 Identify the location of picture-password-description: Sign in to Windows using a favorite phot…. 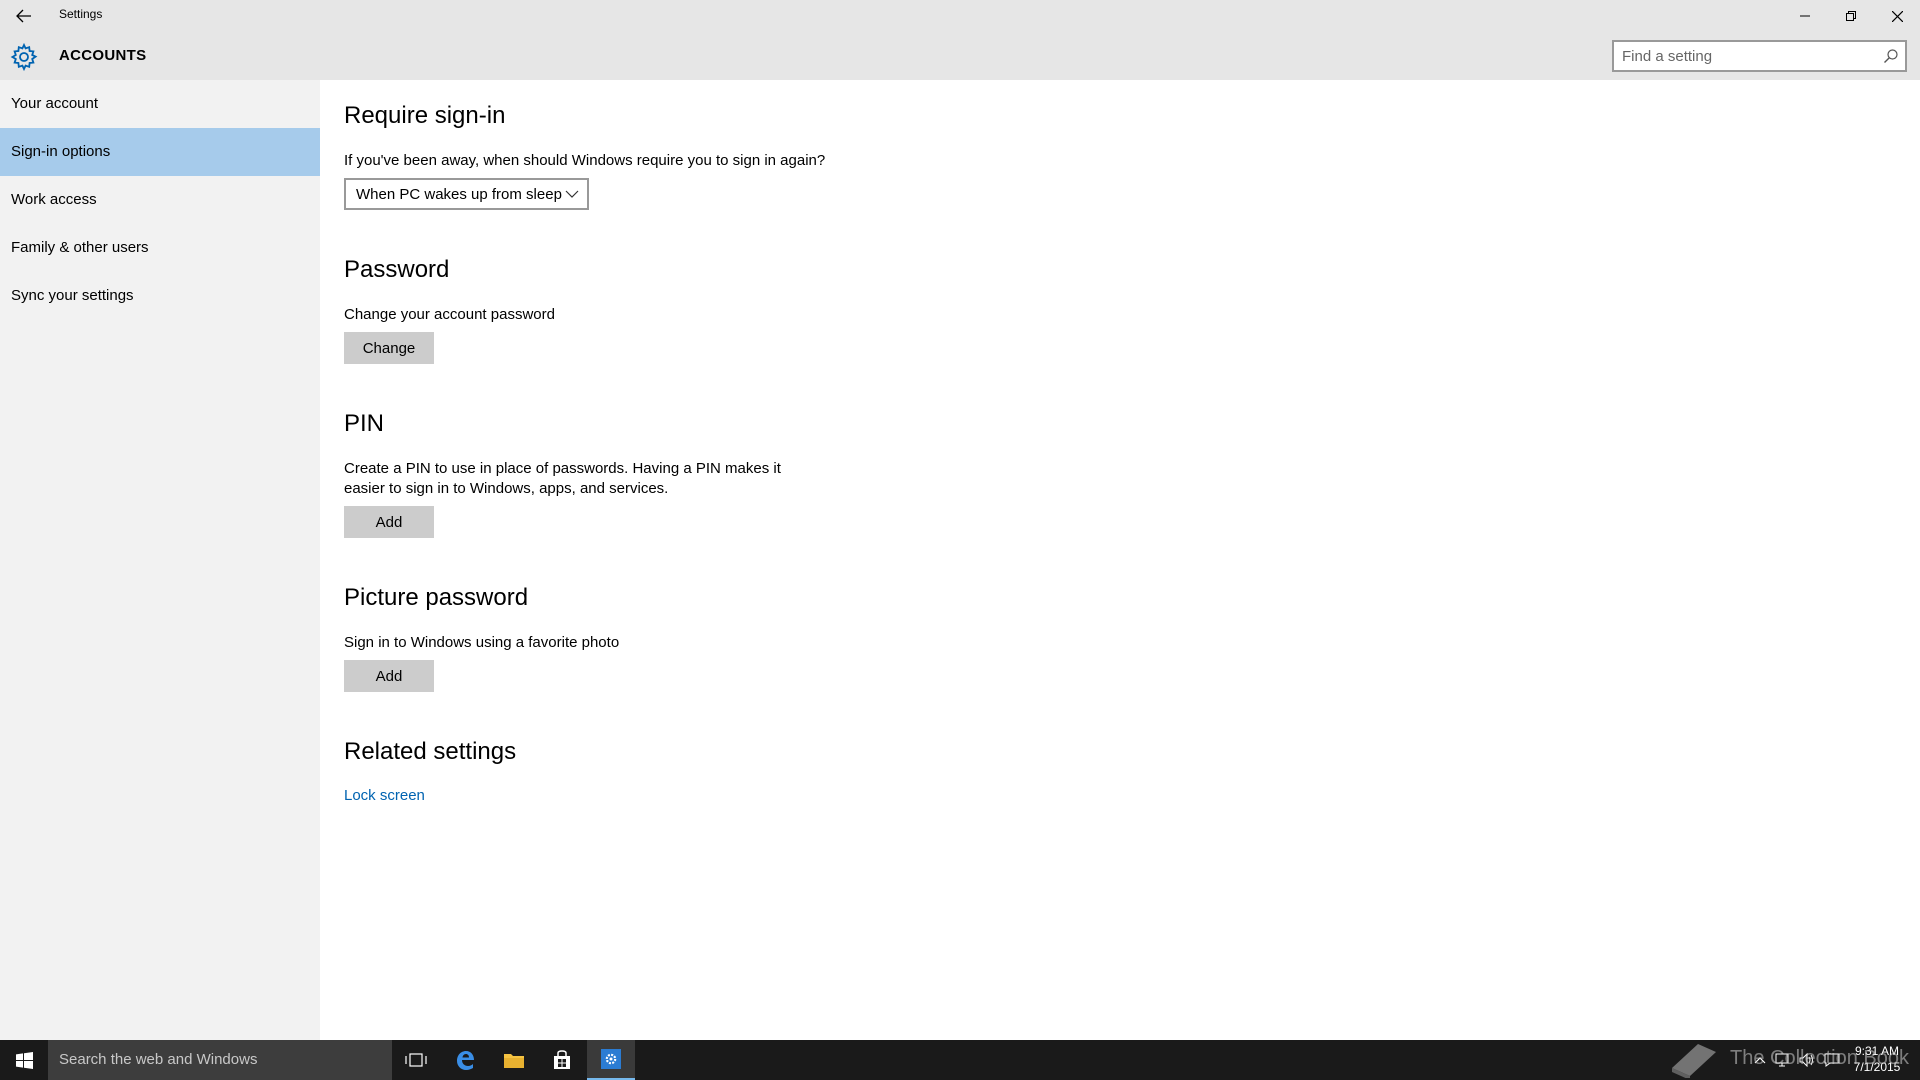
(482, 642).